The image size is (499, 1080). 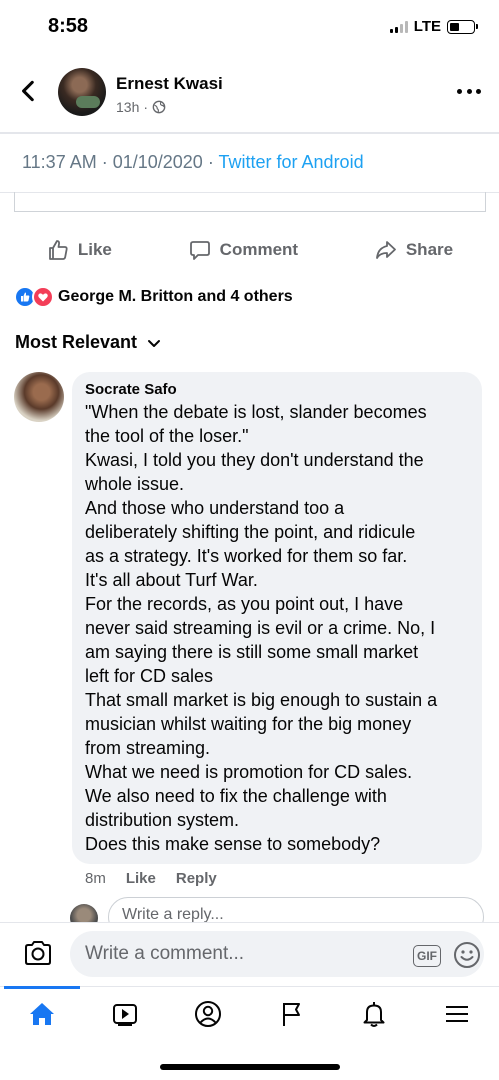 What do you see at coordinates (127, 107) in the screenshot?
I see `post-age: 13h` at bounding box center [127, 107].